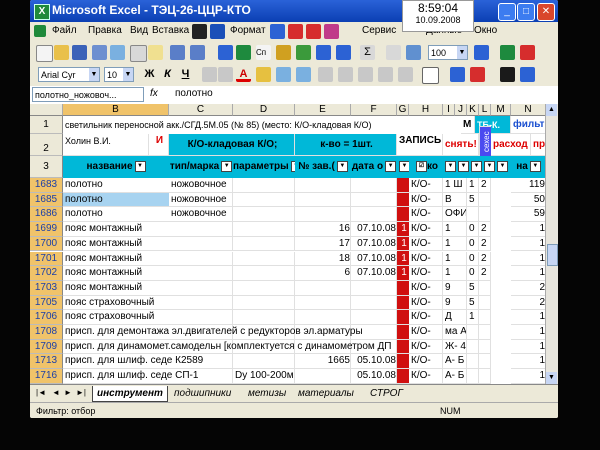  I want to click on paste-icon, so click(155, 52).